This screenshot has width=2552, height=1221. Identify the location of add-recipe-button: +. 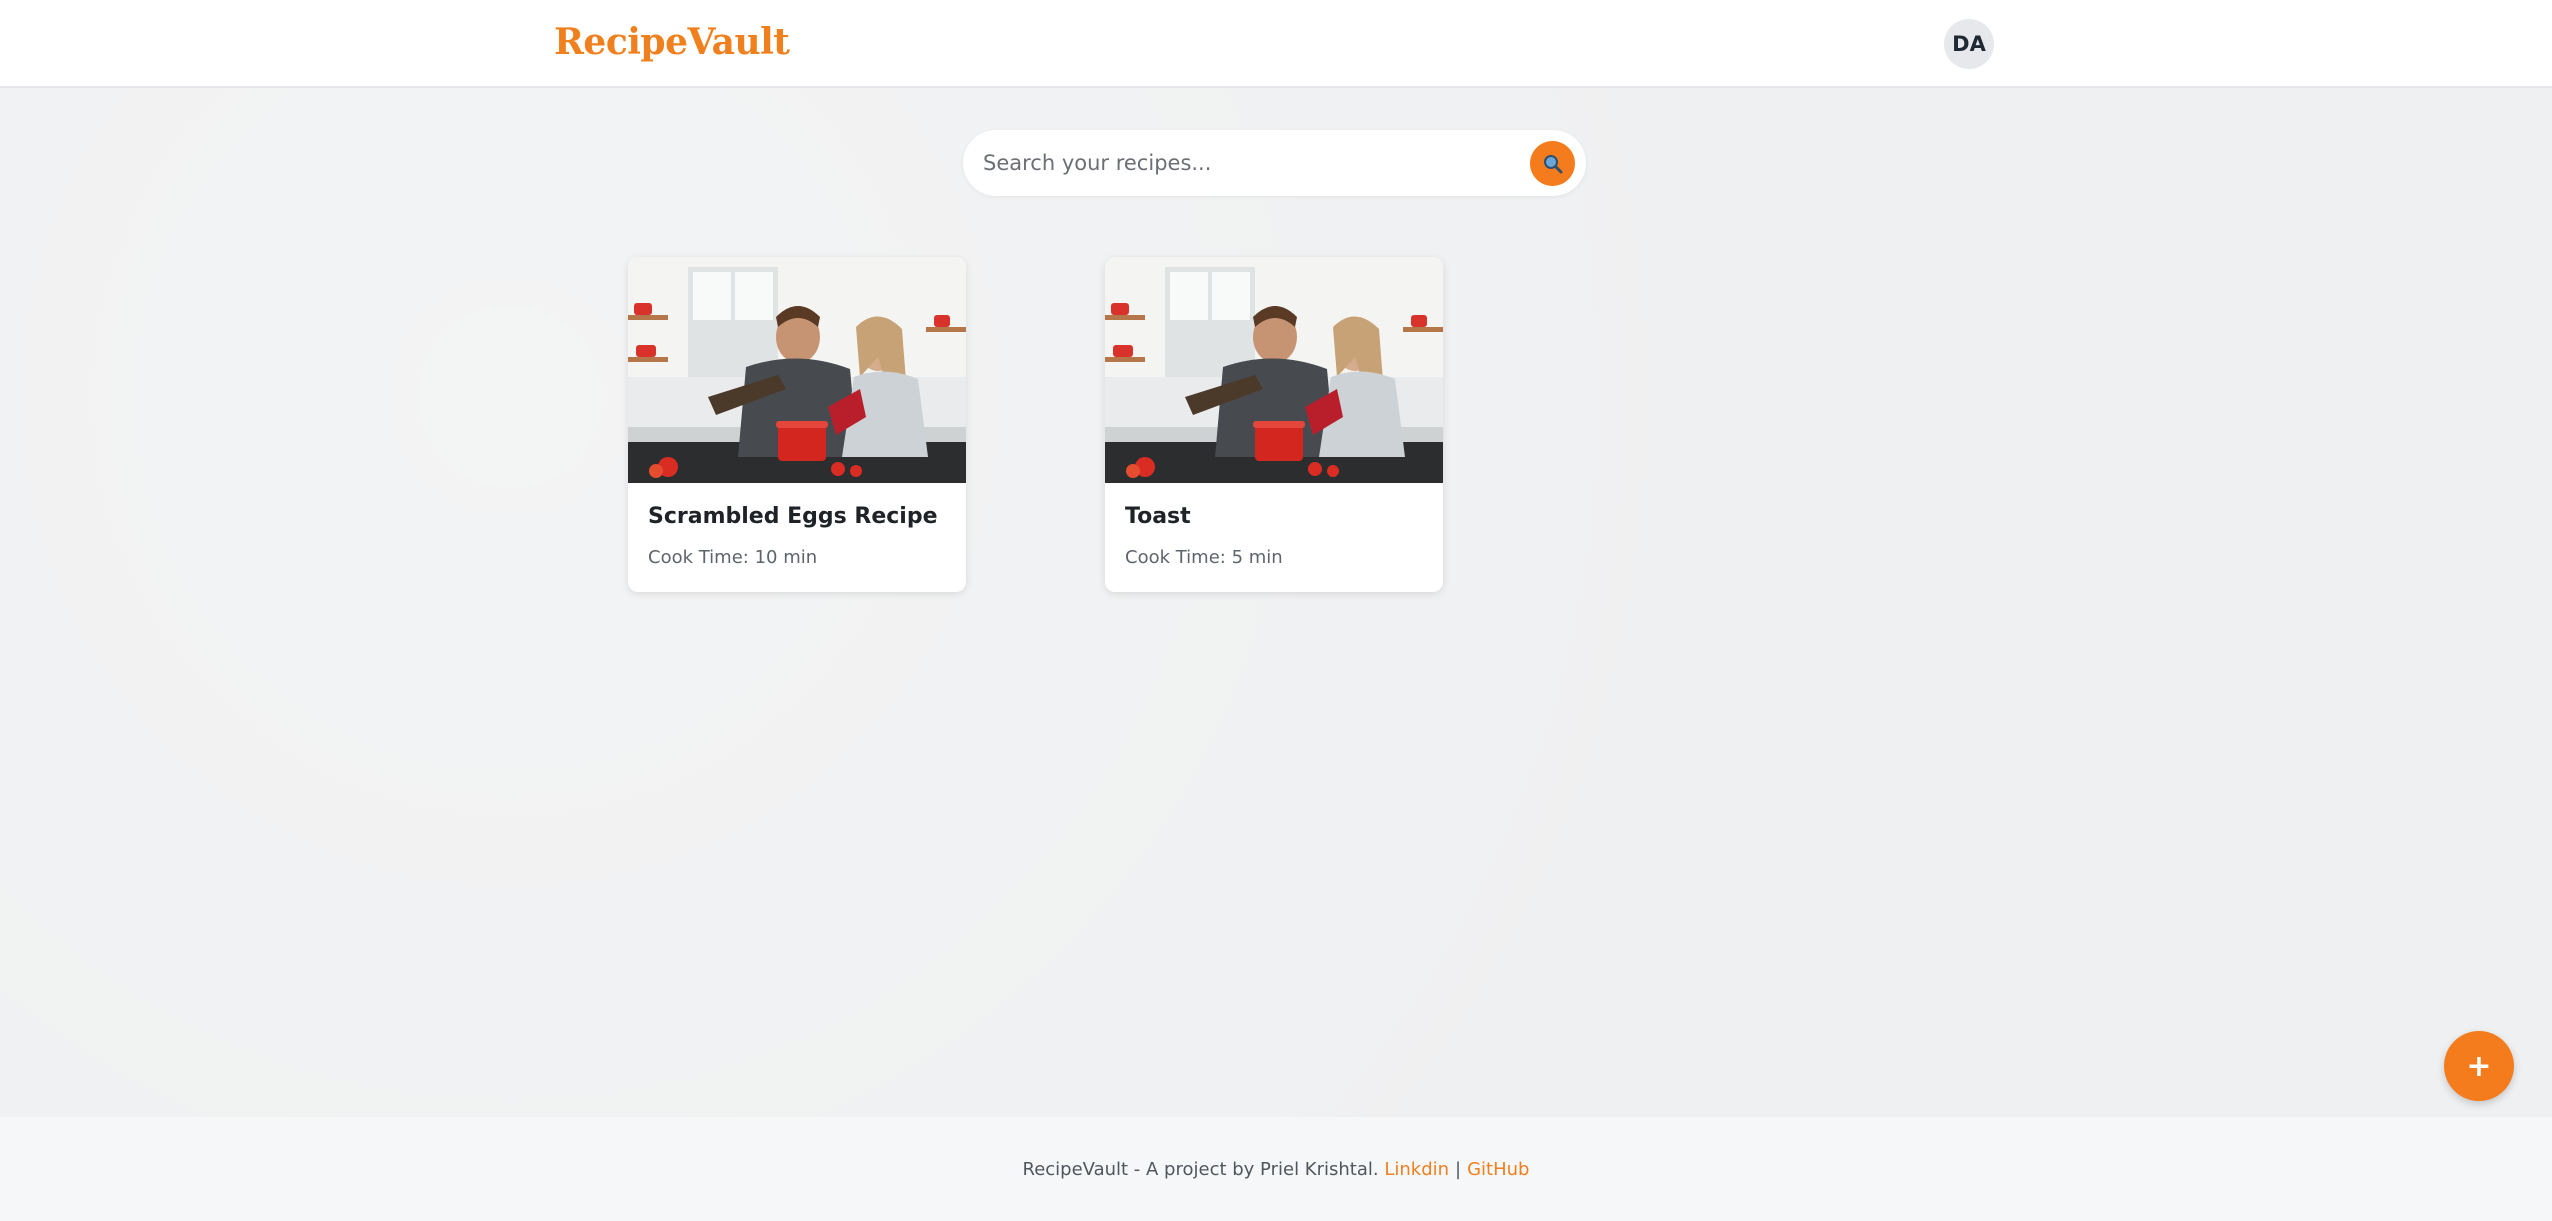
(2479, 1066).